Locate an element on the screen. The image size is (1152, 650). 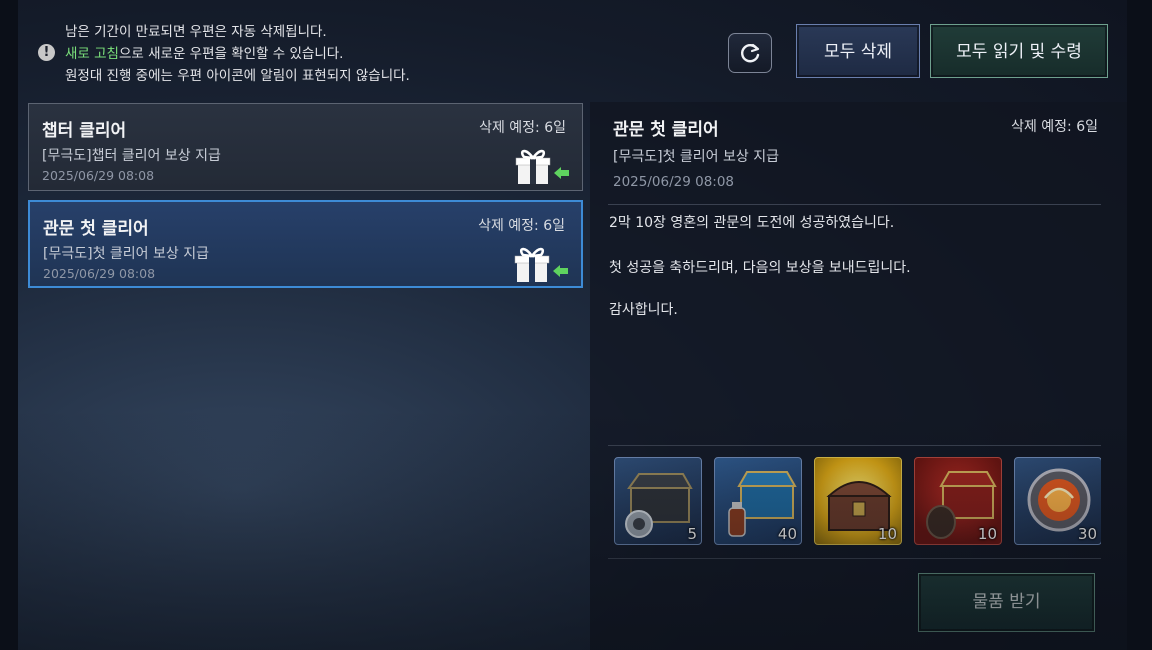
refresh-icon is located at coordinates (750, 53).